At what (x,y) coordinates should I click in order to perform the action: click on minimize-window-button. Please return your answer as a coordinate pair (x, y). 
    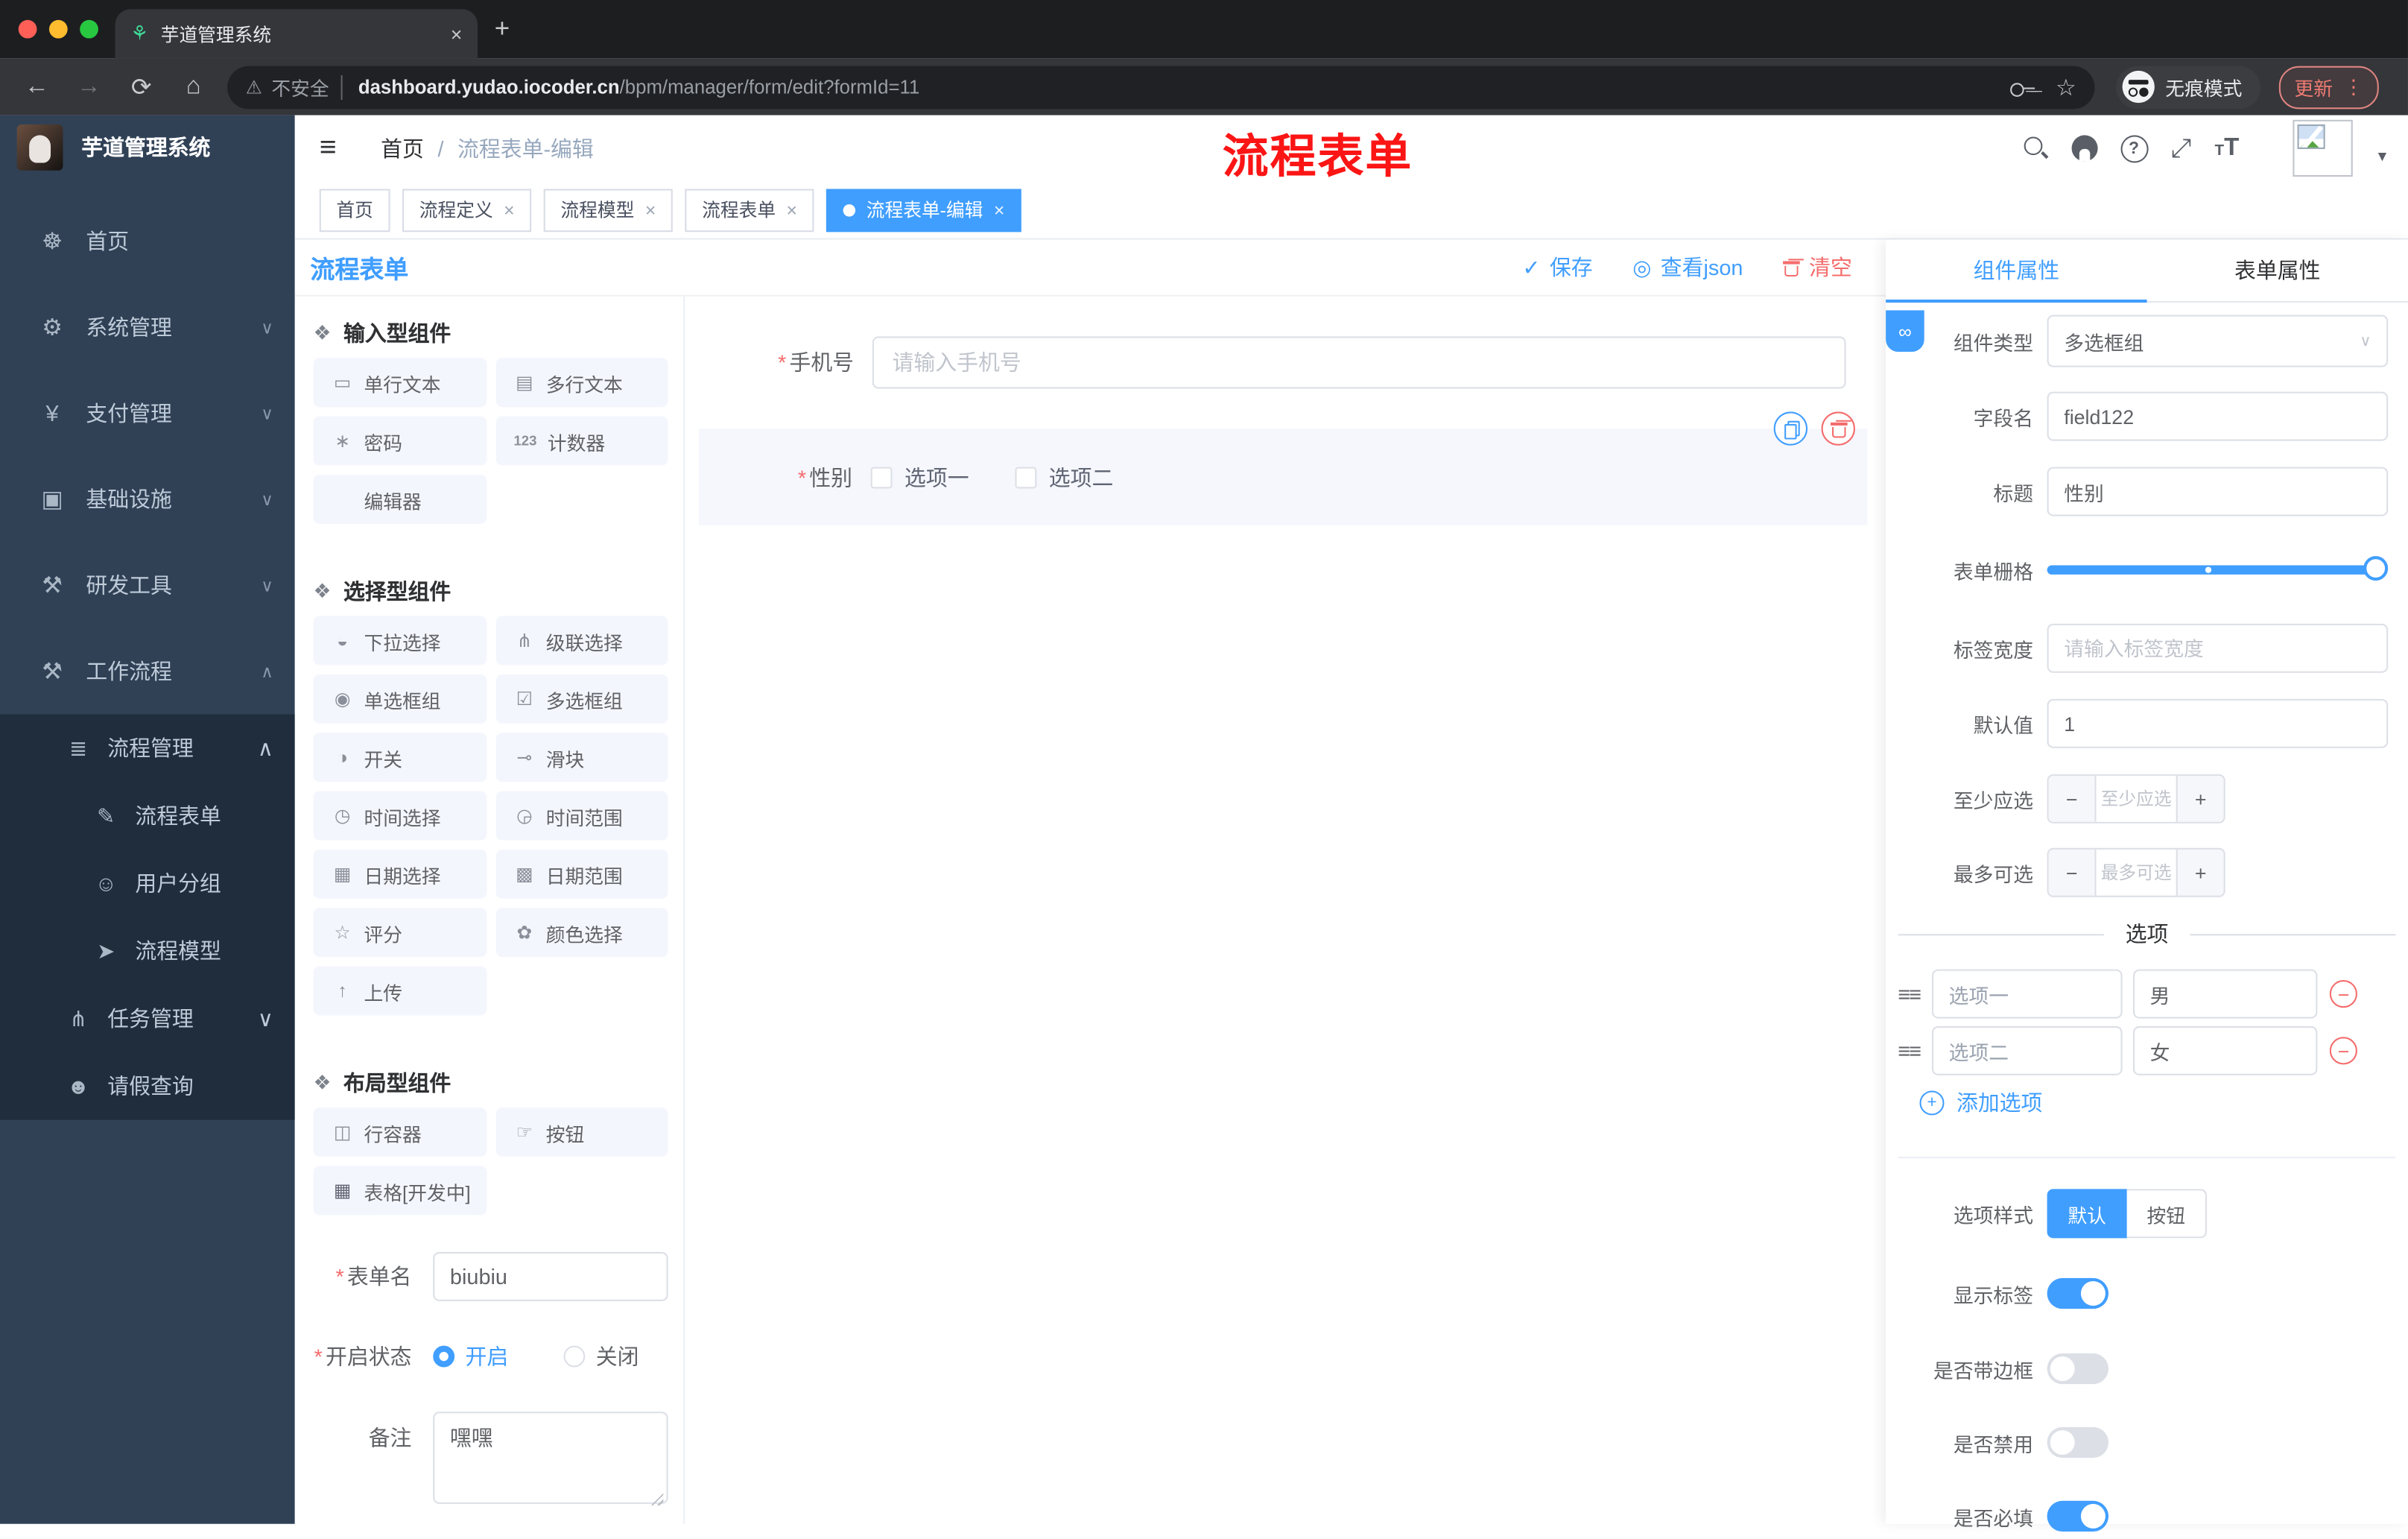
    Looking at the image, I should click on (58, 29).